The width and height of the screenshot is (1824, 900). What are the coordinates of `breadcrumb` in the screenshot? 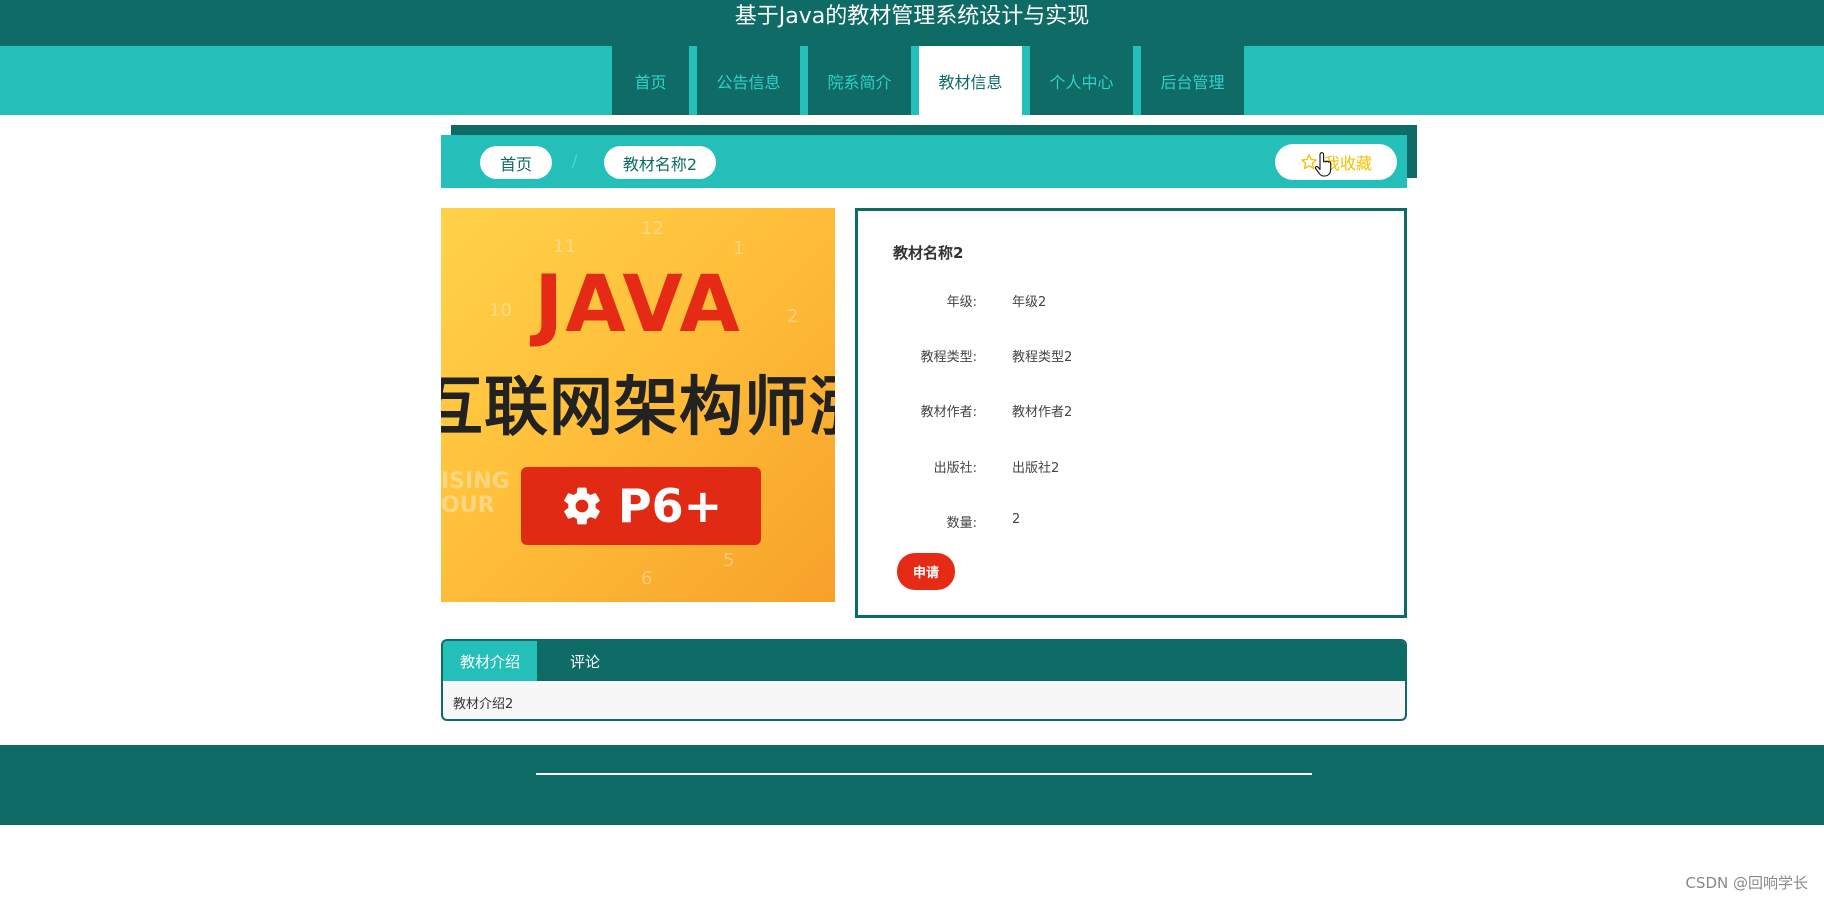 It's located at (924, 161).